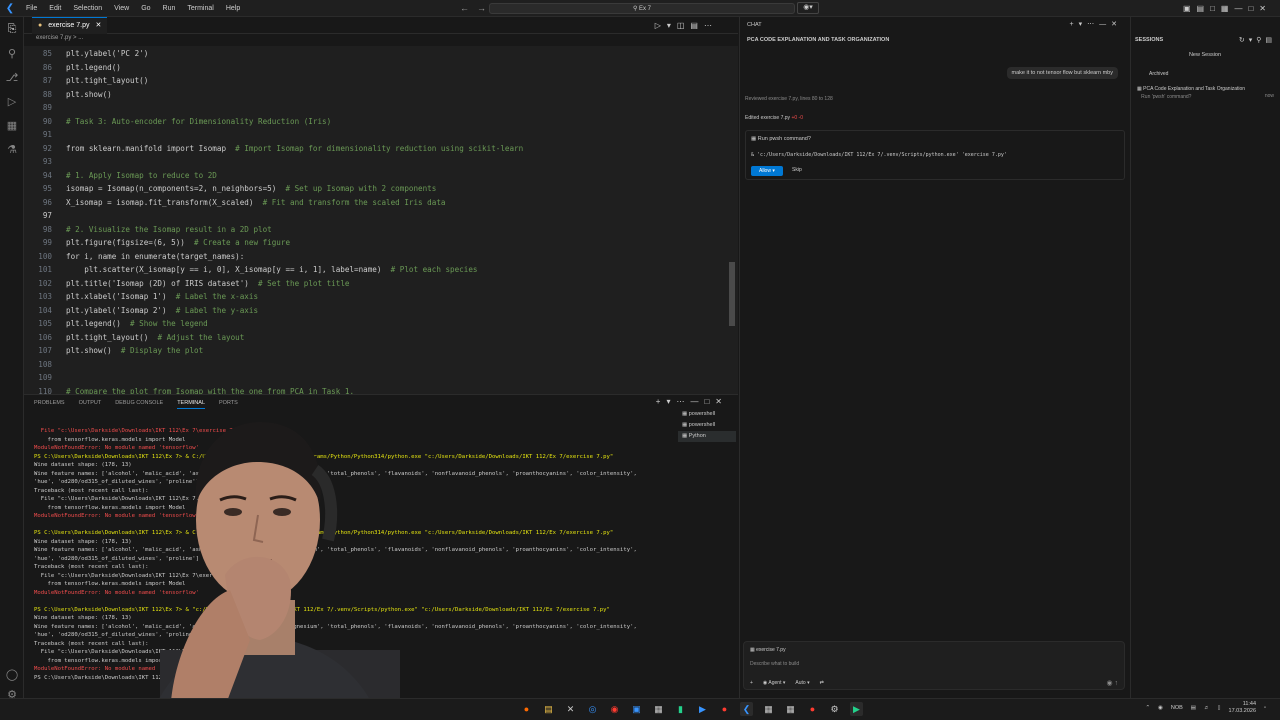 Image resolution: width=1280 pixels, height=720 pixels. What do you see at coordinates (808, 8) in the screenshot?
I see `copilot-icon: ◉▾` at bounding box center [808, 8].